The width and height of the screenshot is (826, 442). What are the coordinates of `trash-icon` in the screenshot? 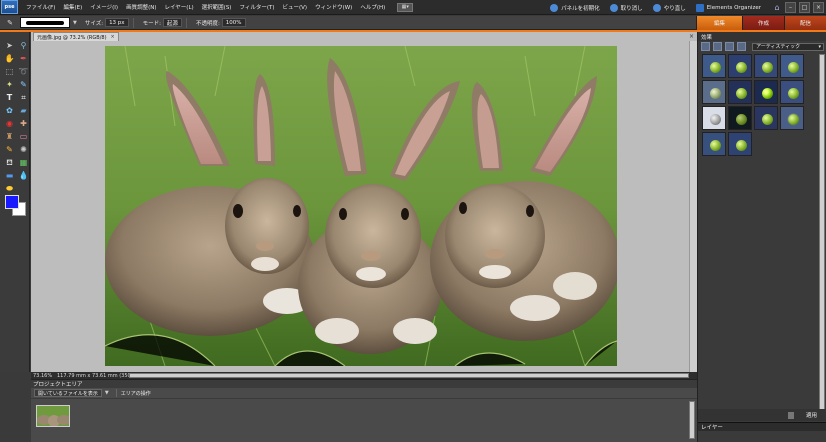 It's located at (790, 415).